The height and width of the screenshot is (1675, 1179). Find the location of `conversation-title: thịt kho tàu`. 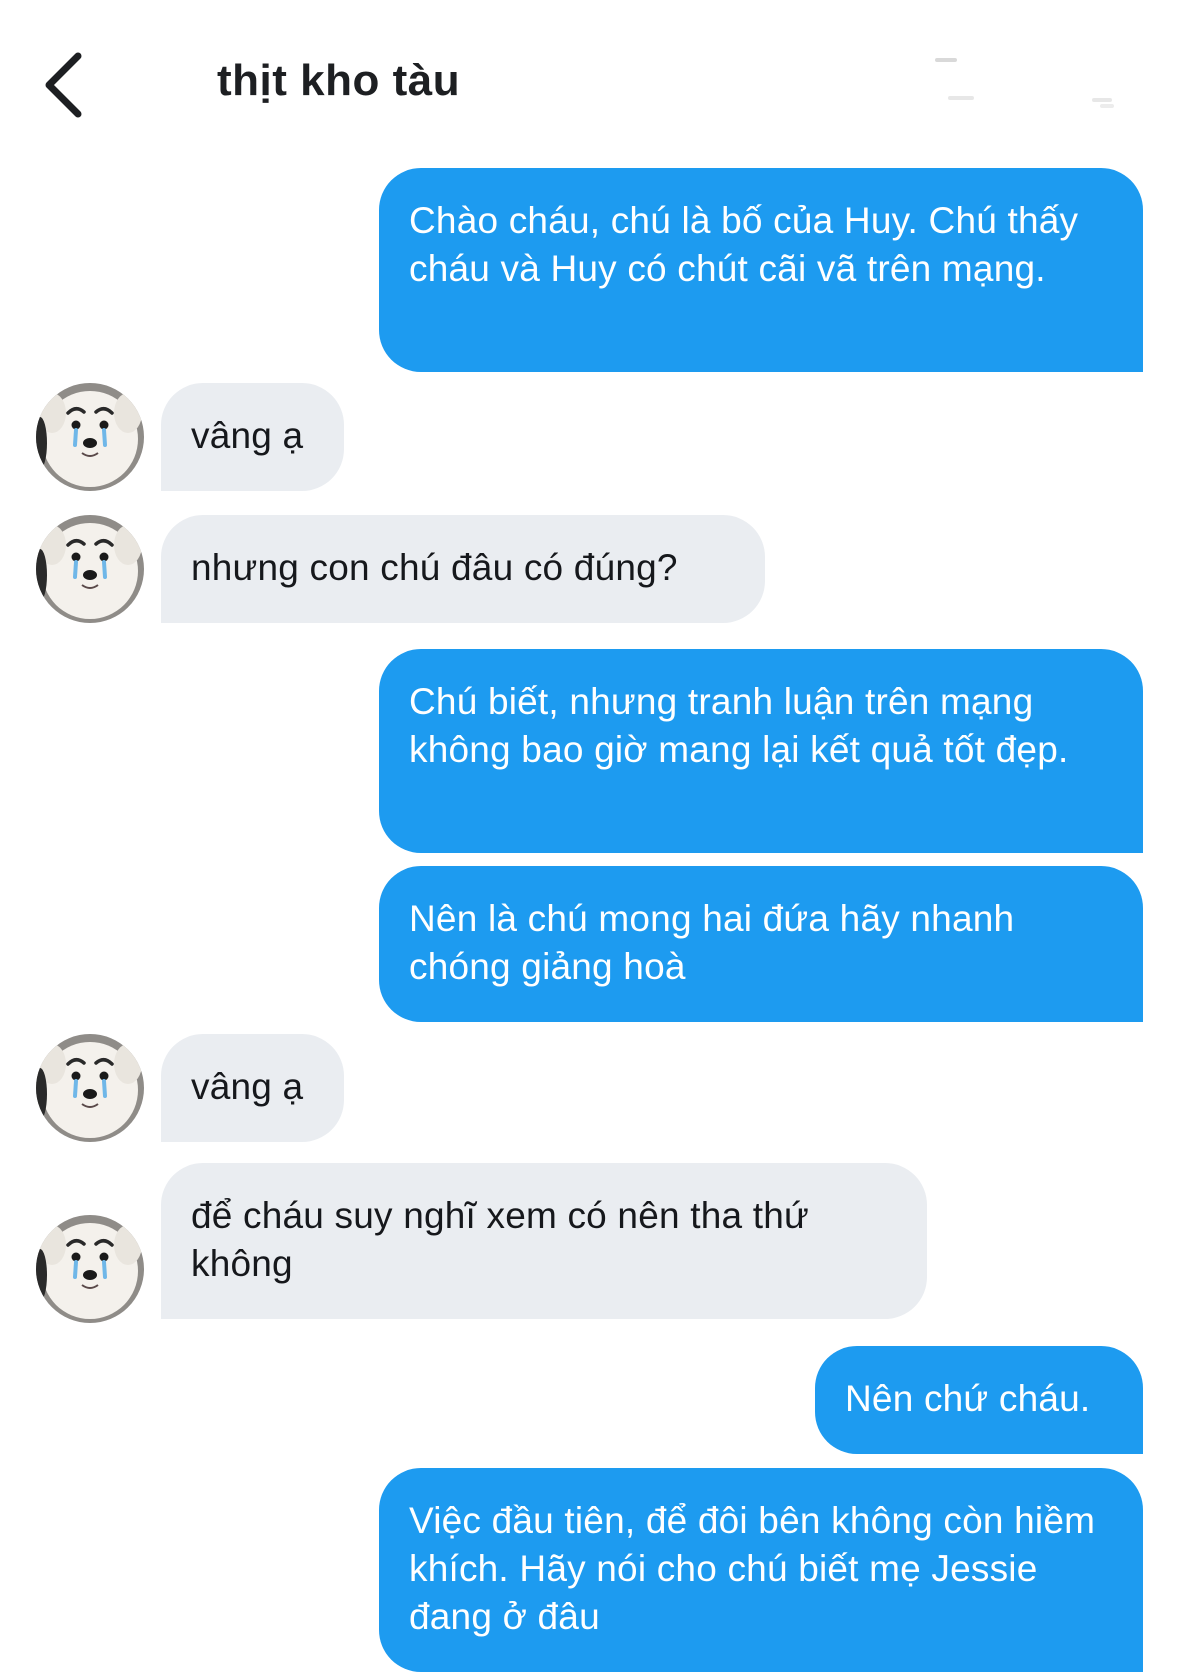

conversation-title: thịt kho tàu is located at coordinates (338, 81).